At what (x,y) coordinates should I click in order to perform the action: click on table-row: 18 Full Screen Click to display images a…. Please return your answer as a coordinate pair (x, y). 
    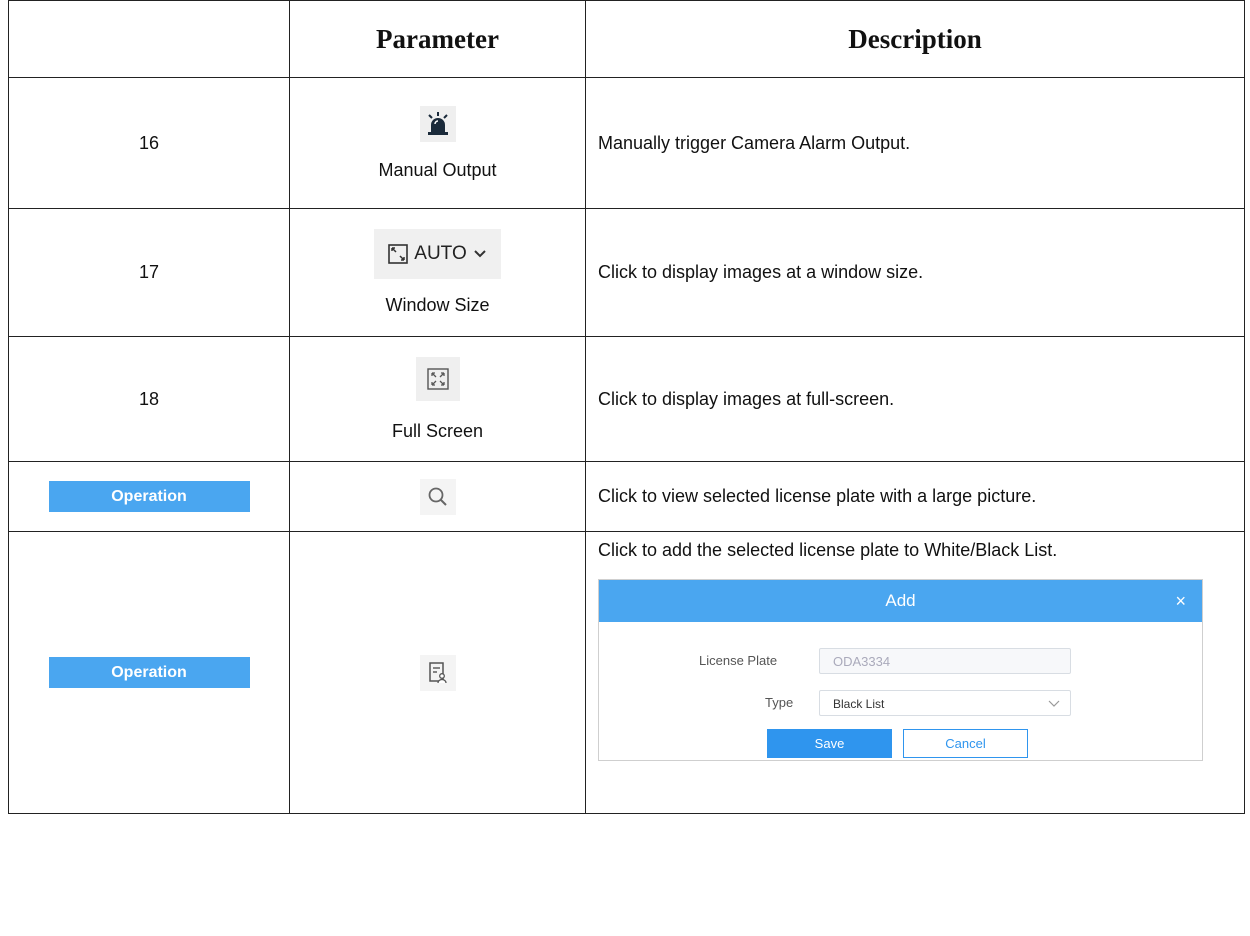
    Looking at the image, I should click on (626, 399).